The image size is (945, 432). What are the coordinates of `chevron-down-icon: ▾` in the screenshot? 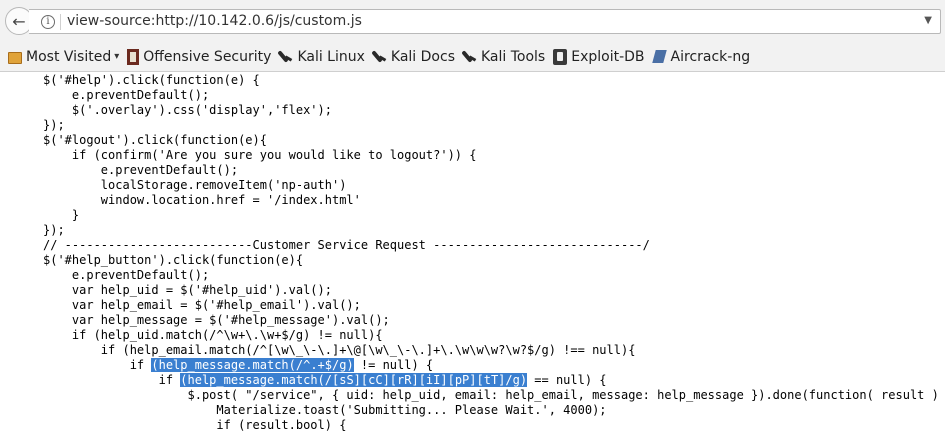 It's located at (117, 56).